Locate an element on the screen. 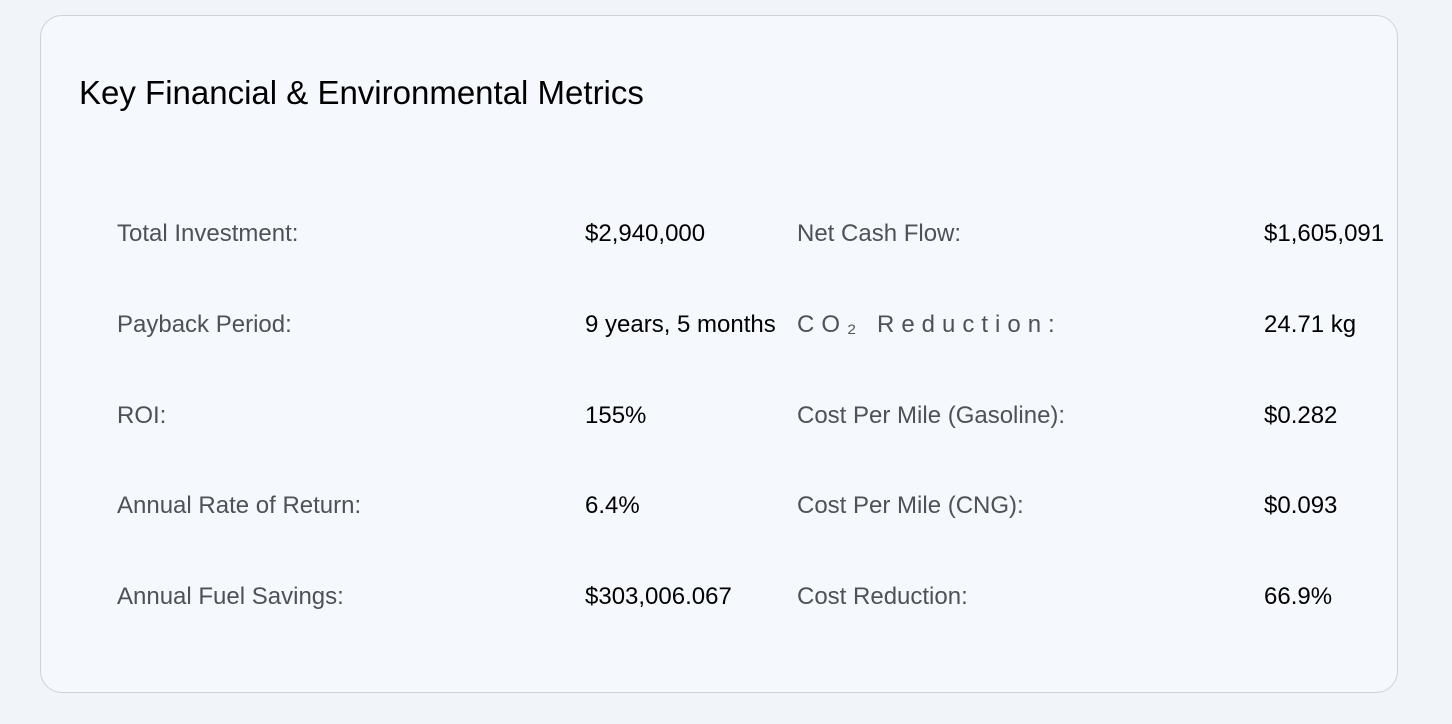 The width and height of the screenshot is (1452, 724). total-investment-label: Total Investment: is located at coordinates (208, 233).